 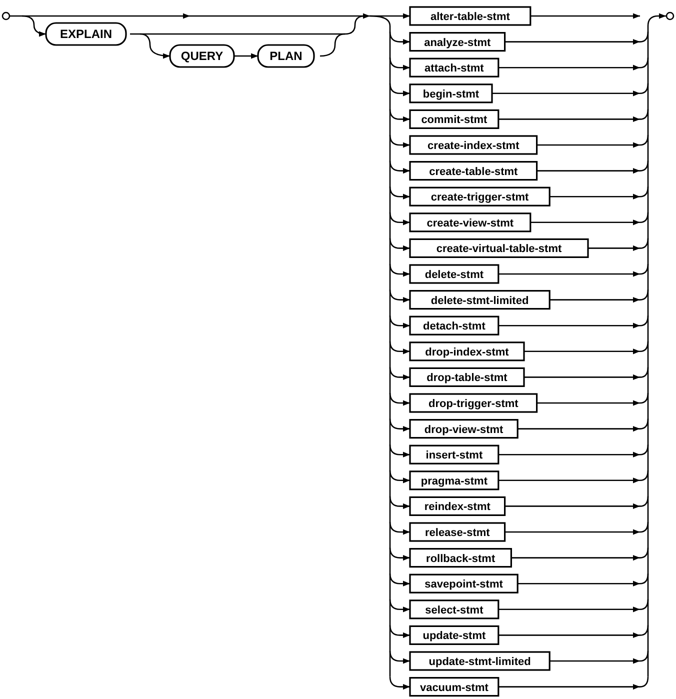 What do you see at coordinates (470, 16) in the screenshot?
I see `statement-node: alter-table-stmt` at bounding box center [470, 16].